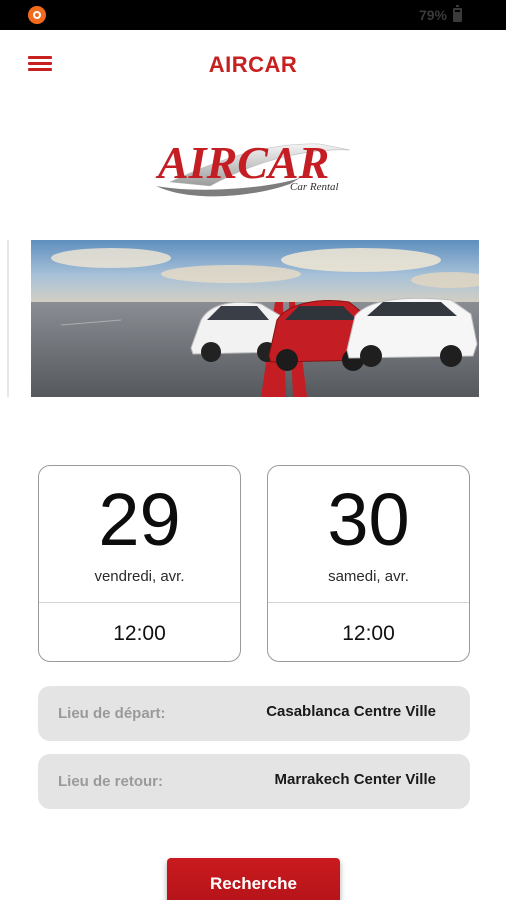 The image size is (506, 900). I want to click on return-date-card: 30 samedi, avr. 12:00, so click(368, 563).